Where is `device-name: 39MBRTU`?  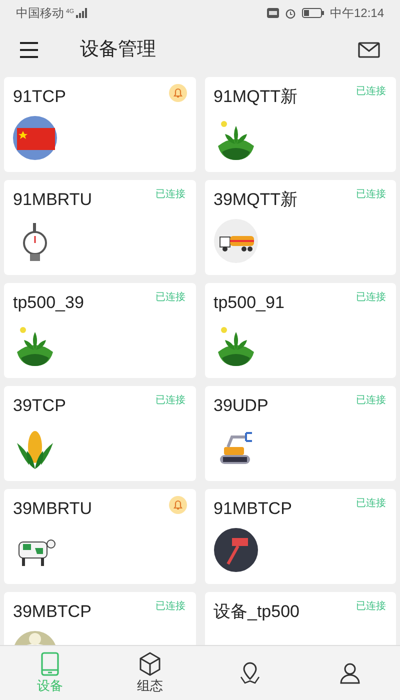
device-name: 39MBRTU is located at coordinates (52, 509).